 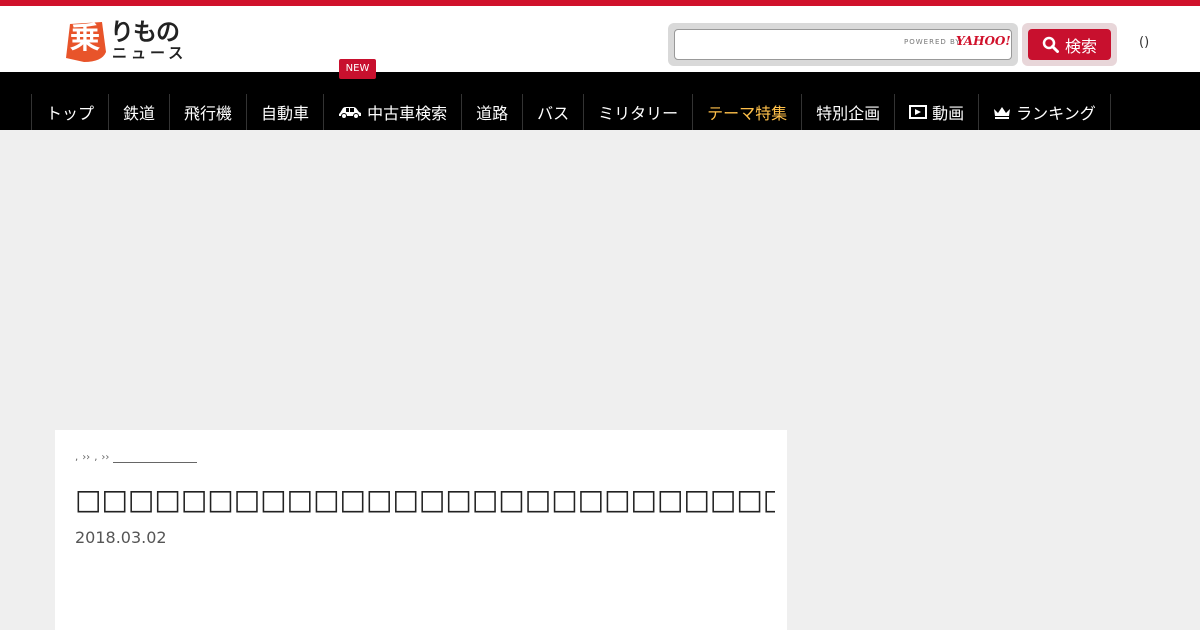 I want to click on nav-item-label: 自動車, so click(x=285, y=113).